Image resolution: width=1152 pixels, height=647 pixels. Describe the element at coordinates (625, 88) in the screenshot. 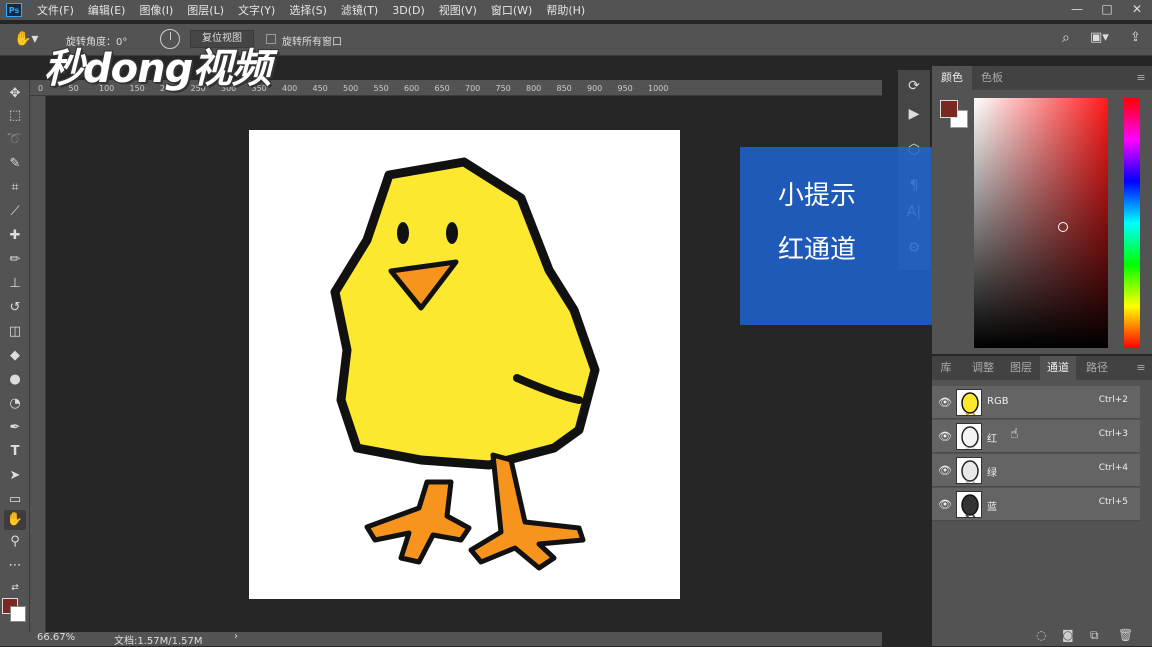

I see `ruler-tick-label: 950` at that location.